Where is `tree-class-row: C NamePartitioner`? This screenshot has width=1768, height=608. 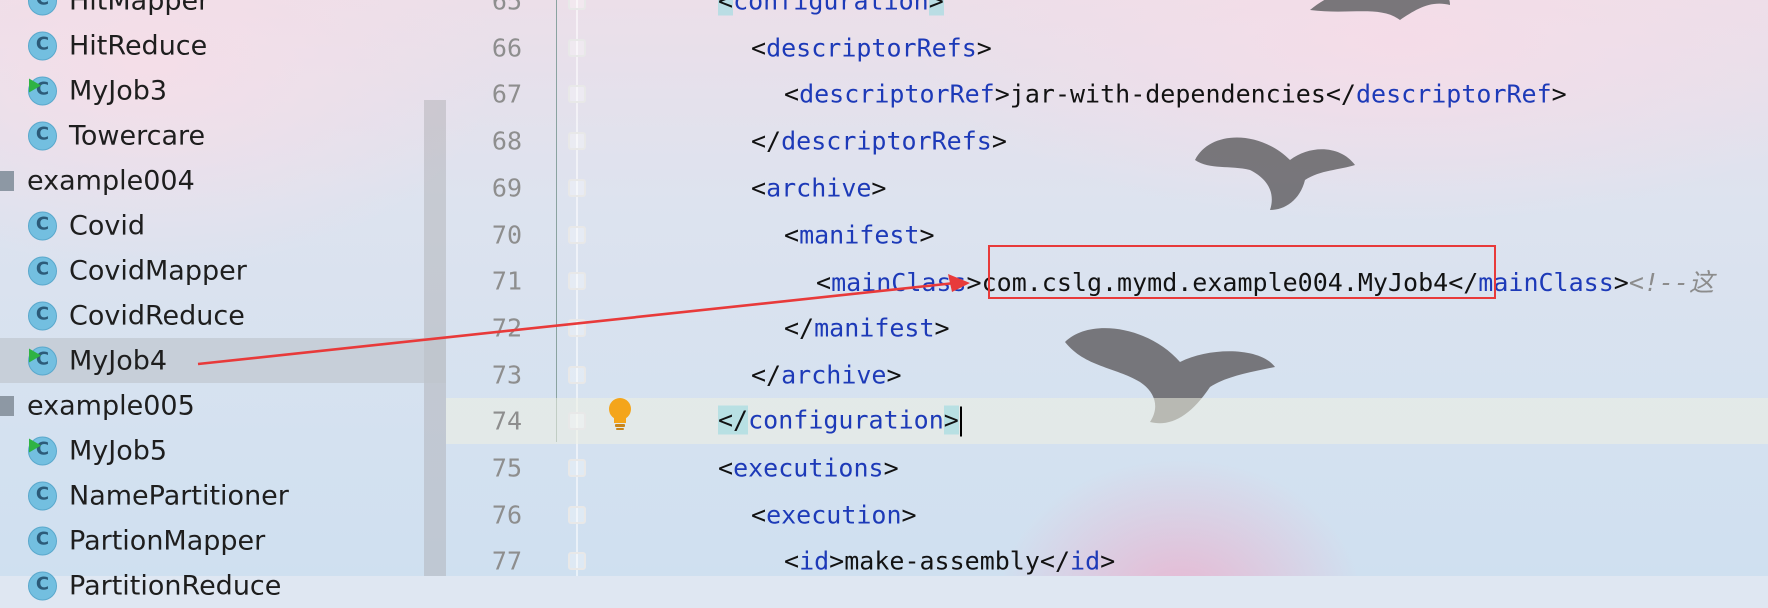 tree-class-row: C NamePartitioner is located at coordinates (223, 495).